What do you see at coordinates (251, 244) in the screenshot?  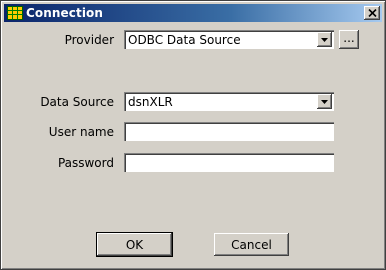 I see `cancel-button: Cancel` at bounding box center [251, 244].